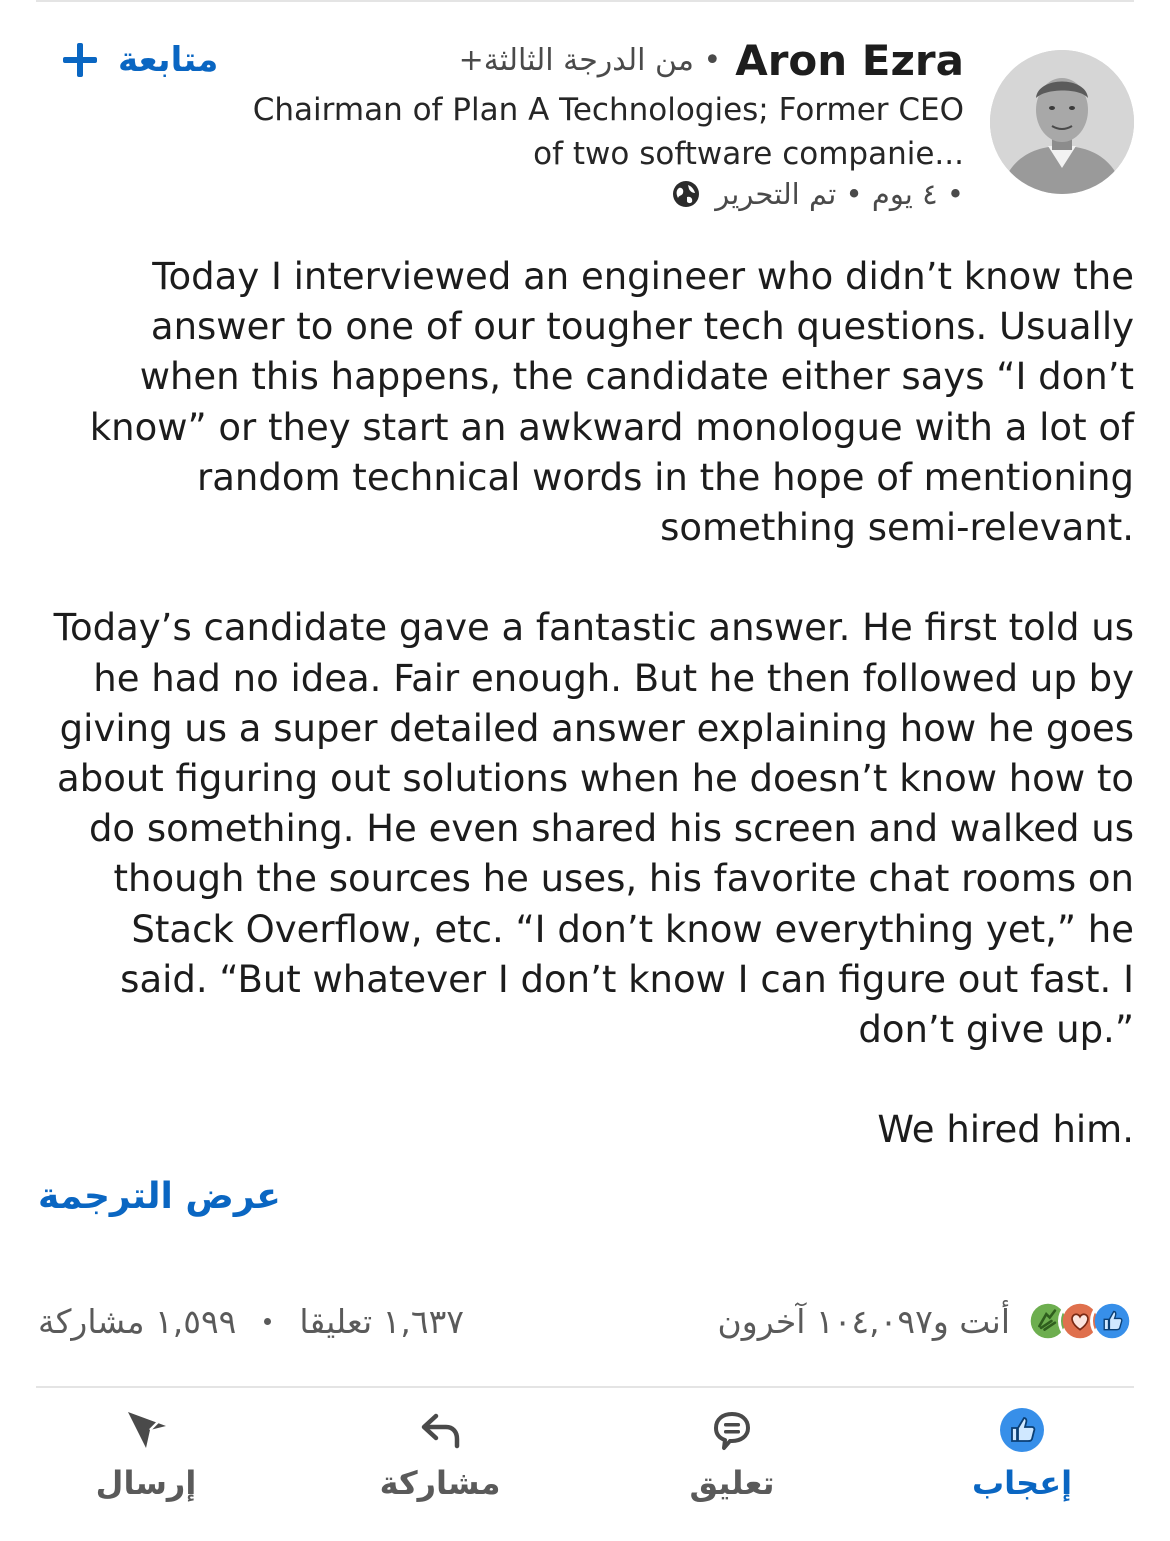  What do you see at coordinates (590, 60) in the screenshot?
I see `connection-degree: • من الدرجة الثالثة+` at bounding box center [590, 60].